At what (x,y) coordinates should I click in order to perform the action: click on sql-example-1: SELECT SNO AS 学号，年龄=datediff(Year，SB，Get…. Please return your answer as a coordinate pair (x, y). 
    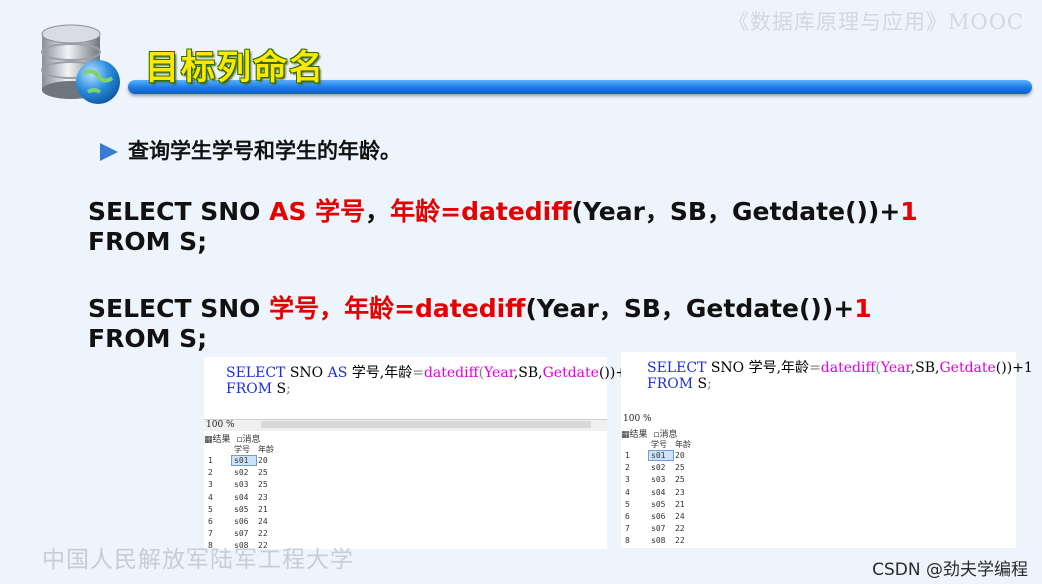
    Looking at the image, I should click on (503, 227).